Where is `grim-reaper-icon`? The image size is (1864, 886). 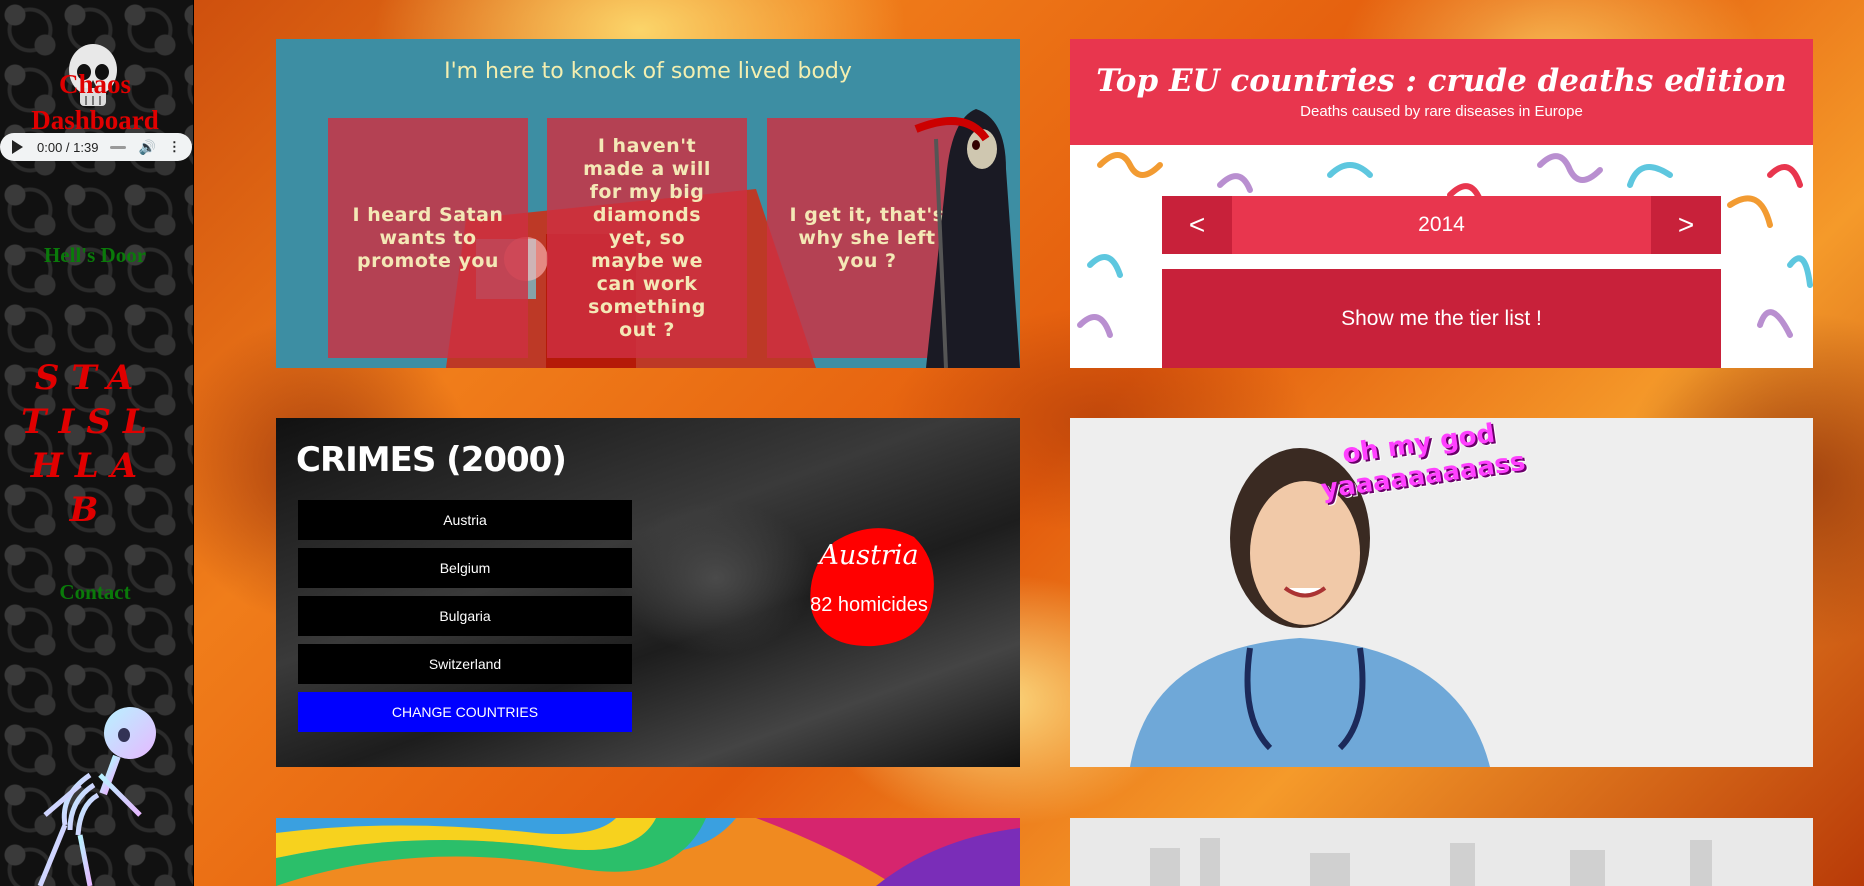 grim-reaper-icon is located at coordinates (967, 238).